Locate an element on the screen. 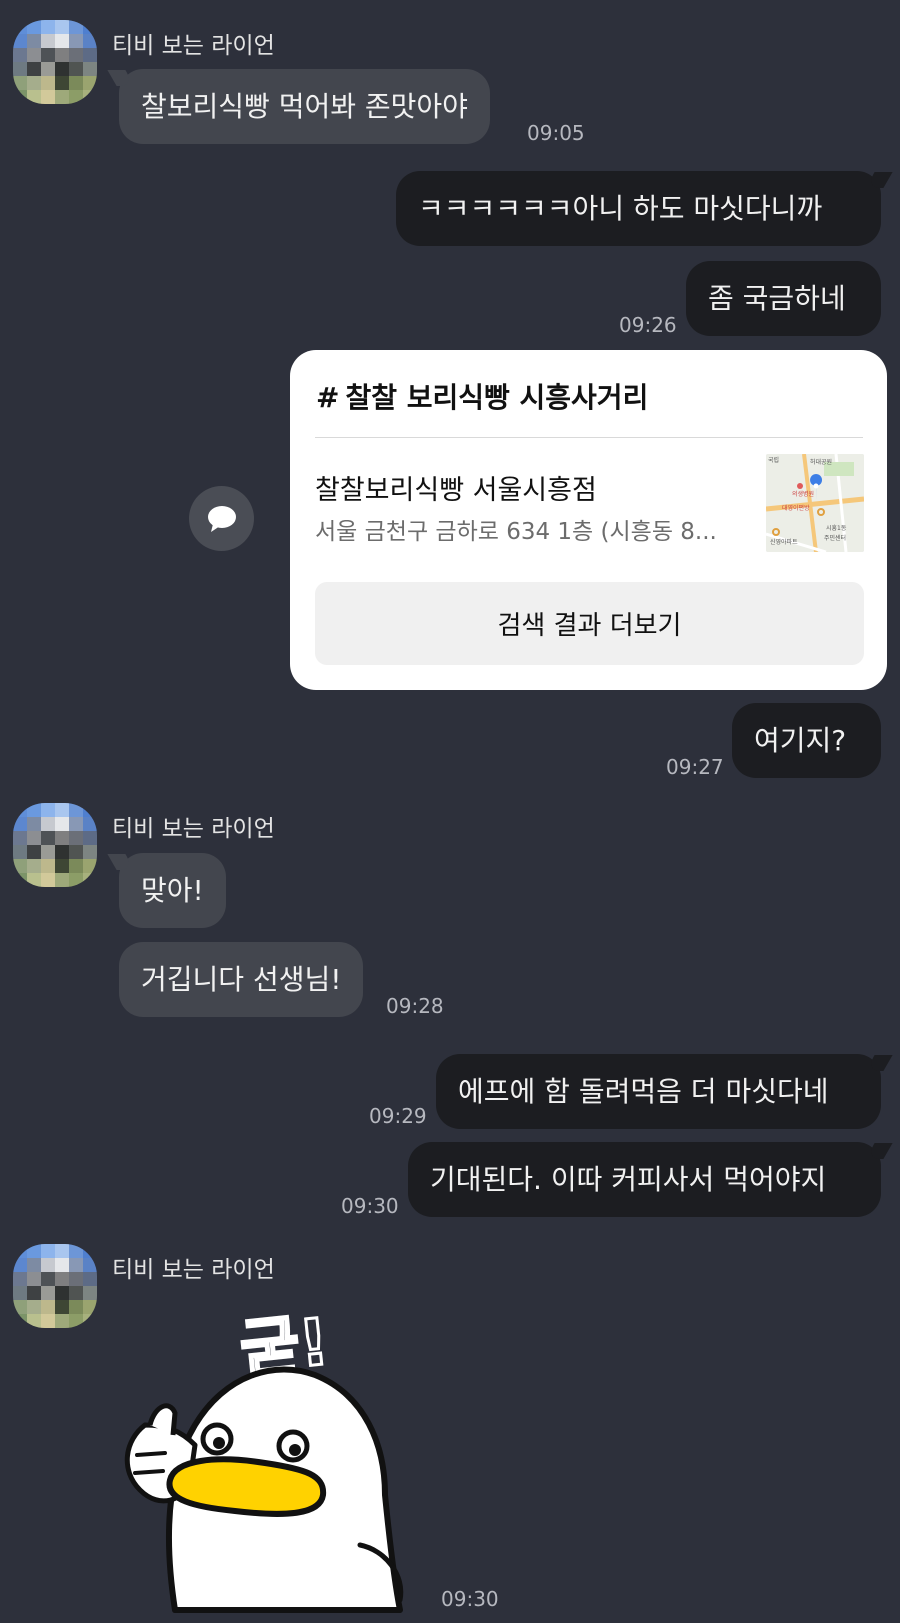  place-name: 찰찰보리식빵 서울시흥점 is located at coordinates (456, 487).